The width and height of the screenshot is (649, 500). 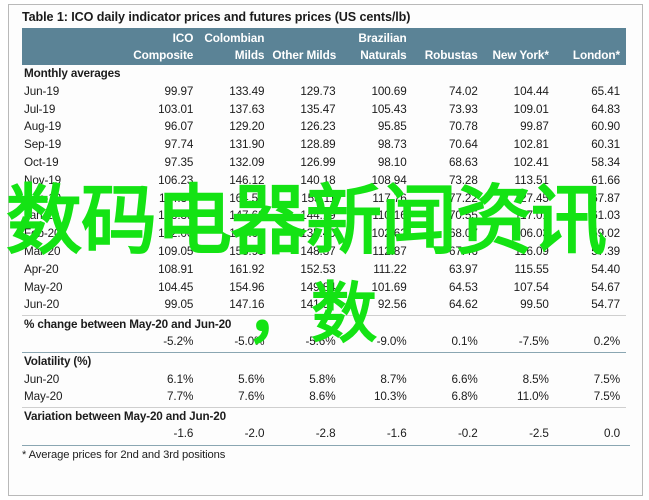 What do you see at coordinates (605, 109) in the screenshot?
I see `cell-london: 64.83` at bounding box center [605, 109].